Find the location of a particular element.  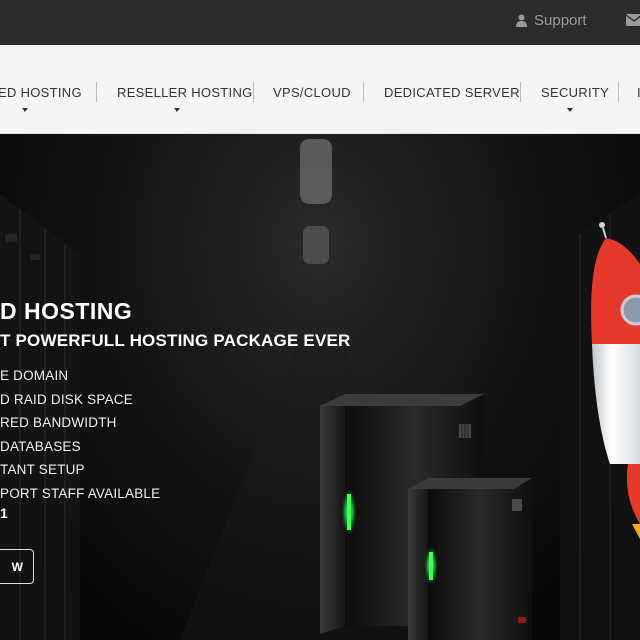

feature-item: TANT SETUP is located at coordinates (42, 469).